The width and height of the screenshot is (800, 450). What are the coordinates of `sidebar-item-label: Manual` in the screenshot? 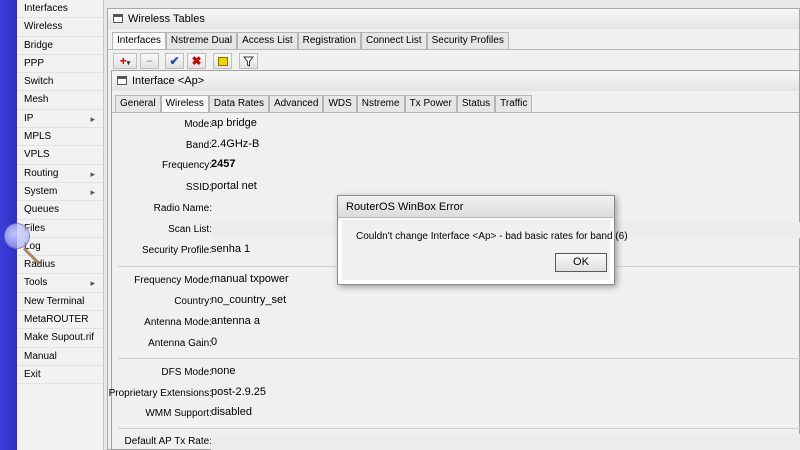 It's located at (40, 356).